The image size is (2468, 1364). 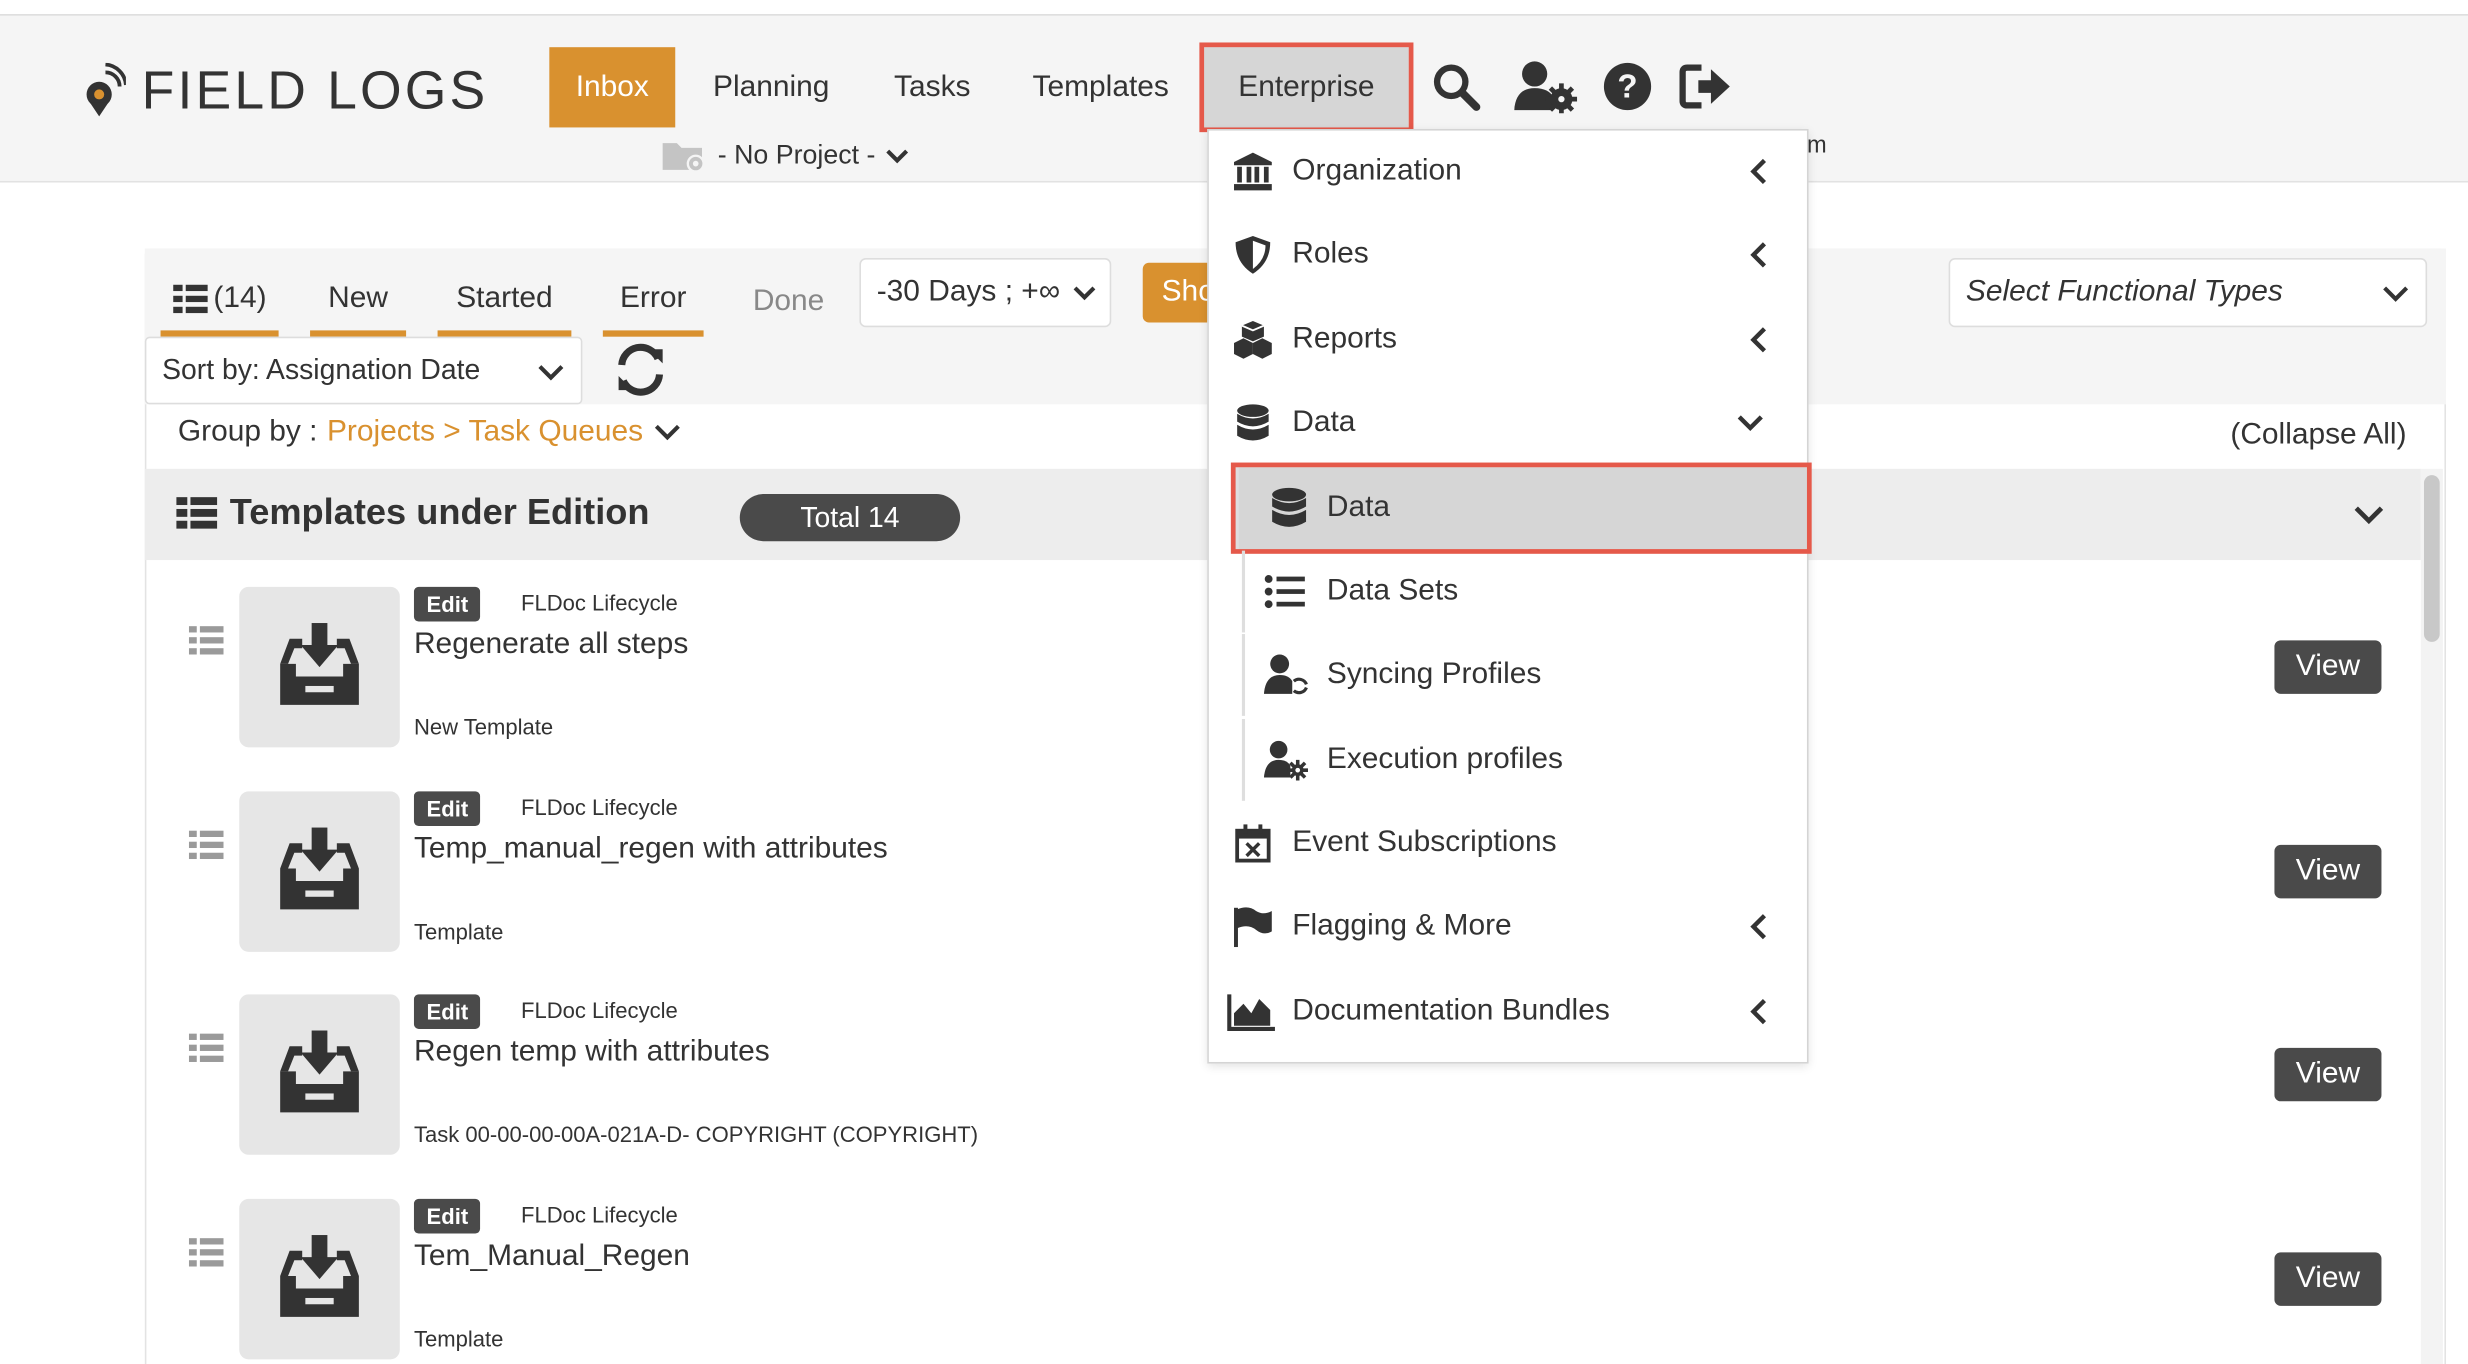 What do you see at coordinates (1344, 339) in the screenshot?
I see `menu-item-label: Reports` at bounding box center [1344, 339].